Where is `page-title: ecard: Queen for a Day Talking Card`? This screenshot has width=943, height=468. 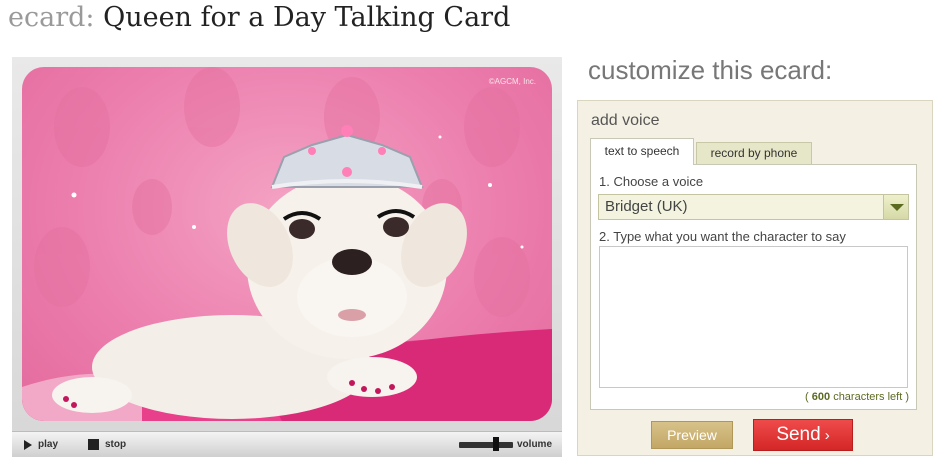
page-title: ecard: Queen for a Day Talking Card is located at coordinates (259, 19).